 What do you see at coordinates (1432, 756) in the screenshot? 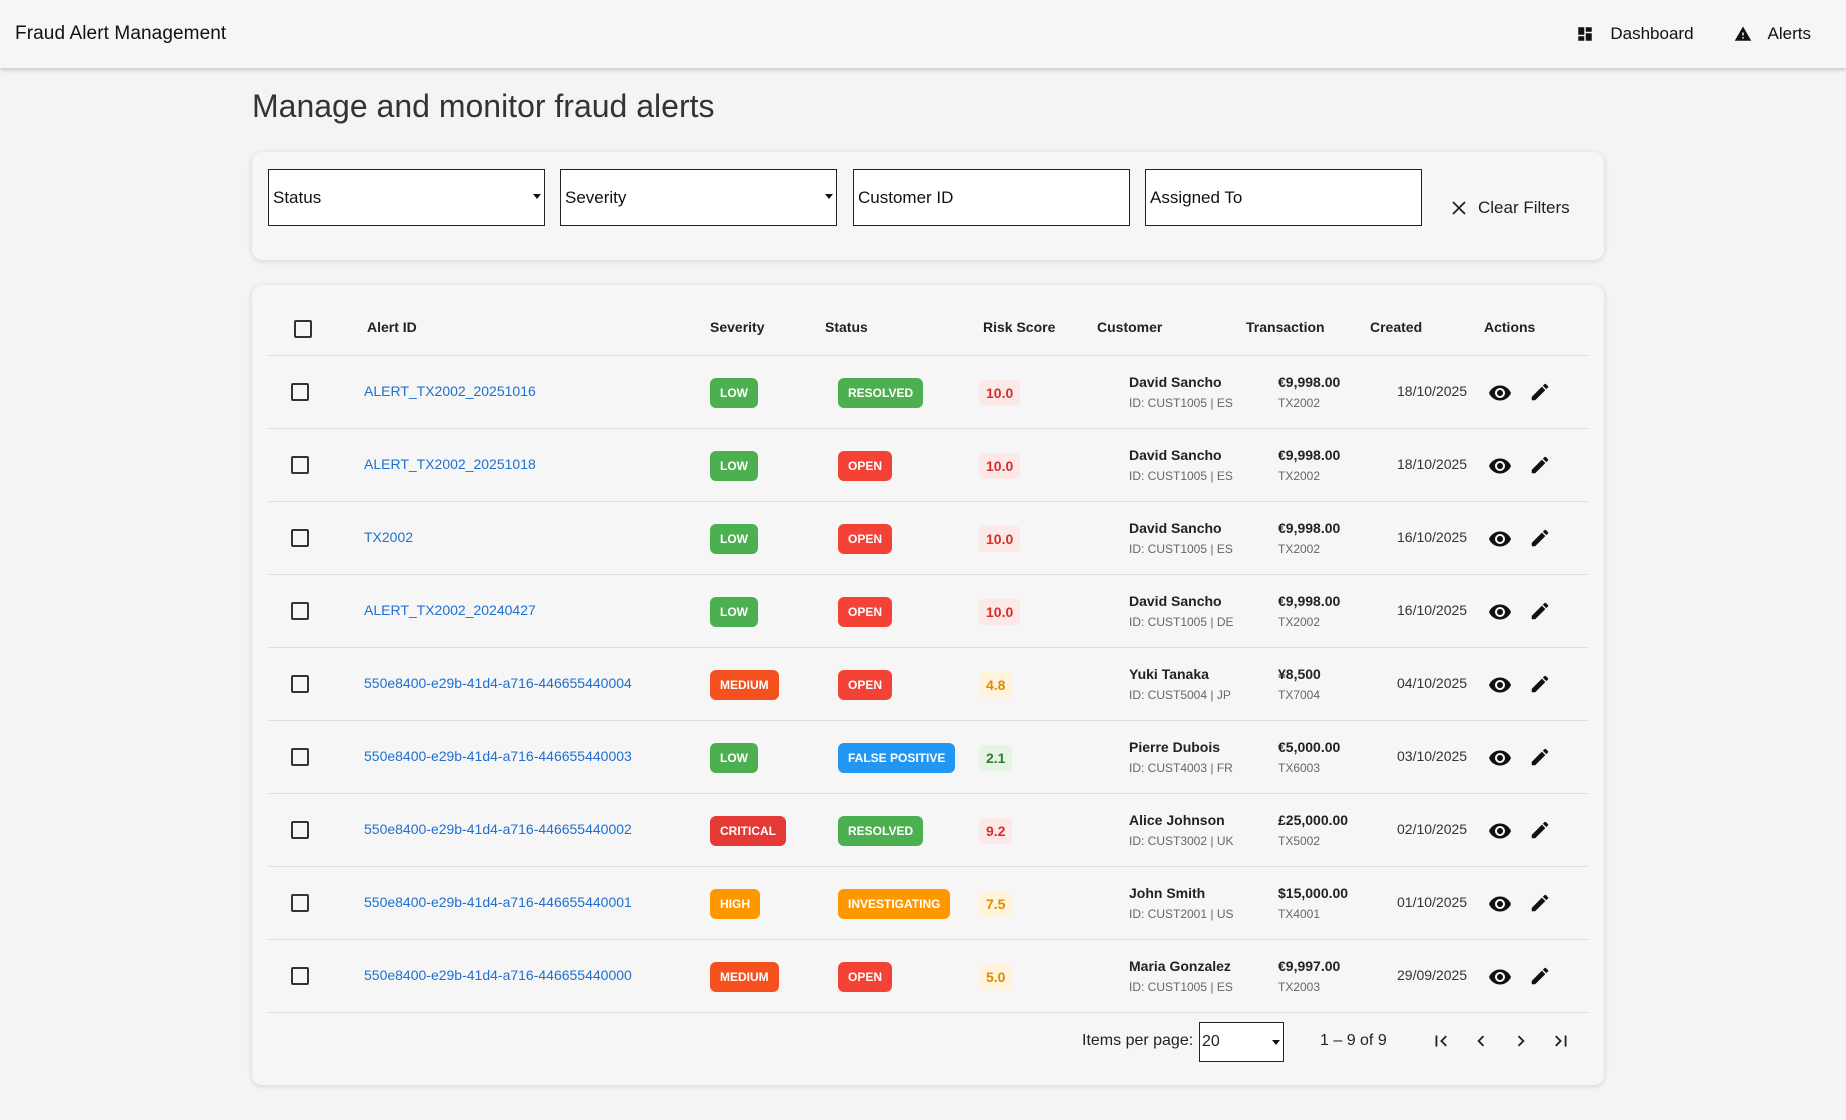
I see `created-date: 03/10/2025` at bounding box center [1432, 756].